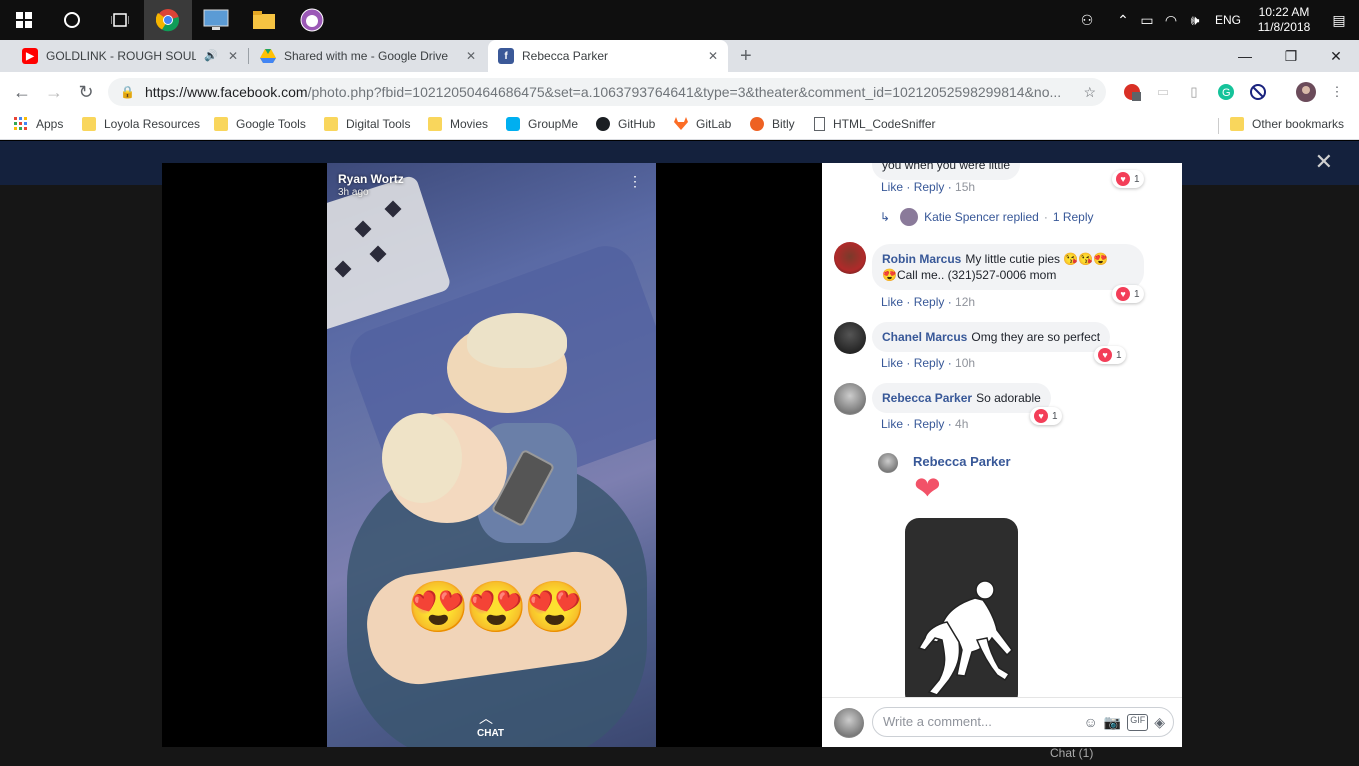  What do you see at coordinates (965, 302) in the screenshot?
I see `comment-time: 12h` at bounding box center [965, 302].